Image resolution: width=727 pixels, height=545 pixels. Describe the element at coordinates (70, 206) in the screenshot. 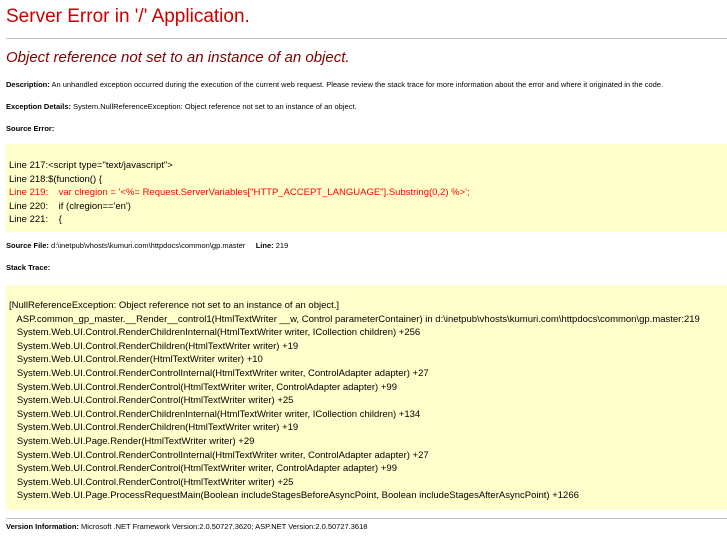

I see `source-error-line: Line 220: if (clregion=='en')` at that location.